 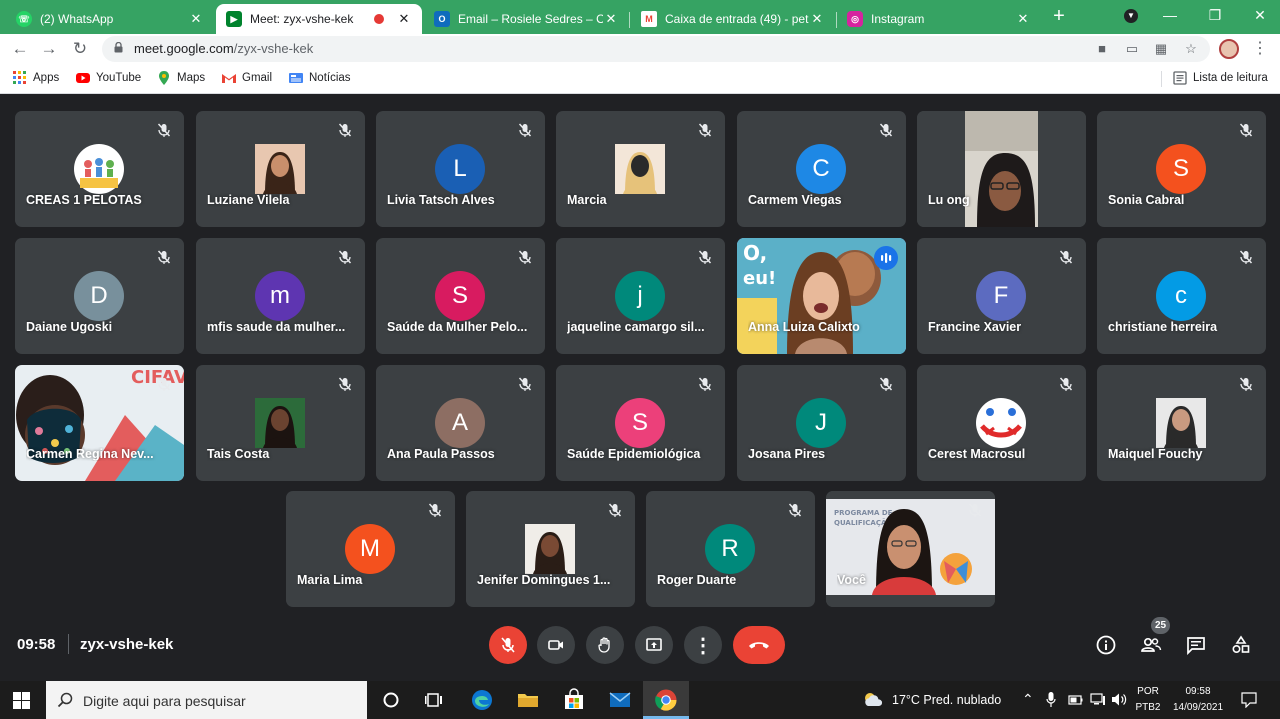 What do you see at coordinates (1059, 17) in the screenshot?
I see `new-tab-button: +` at bounding box center [1059, 17].